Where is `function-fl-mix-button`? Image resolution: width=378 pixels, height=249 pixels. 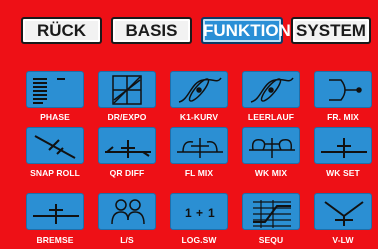
function-fl-mix-button is located at coordinates (199, 145).